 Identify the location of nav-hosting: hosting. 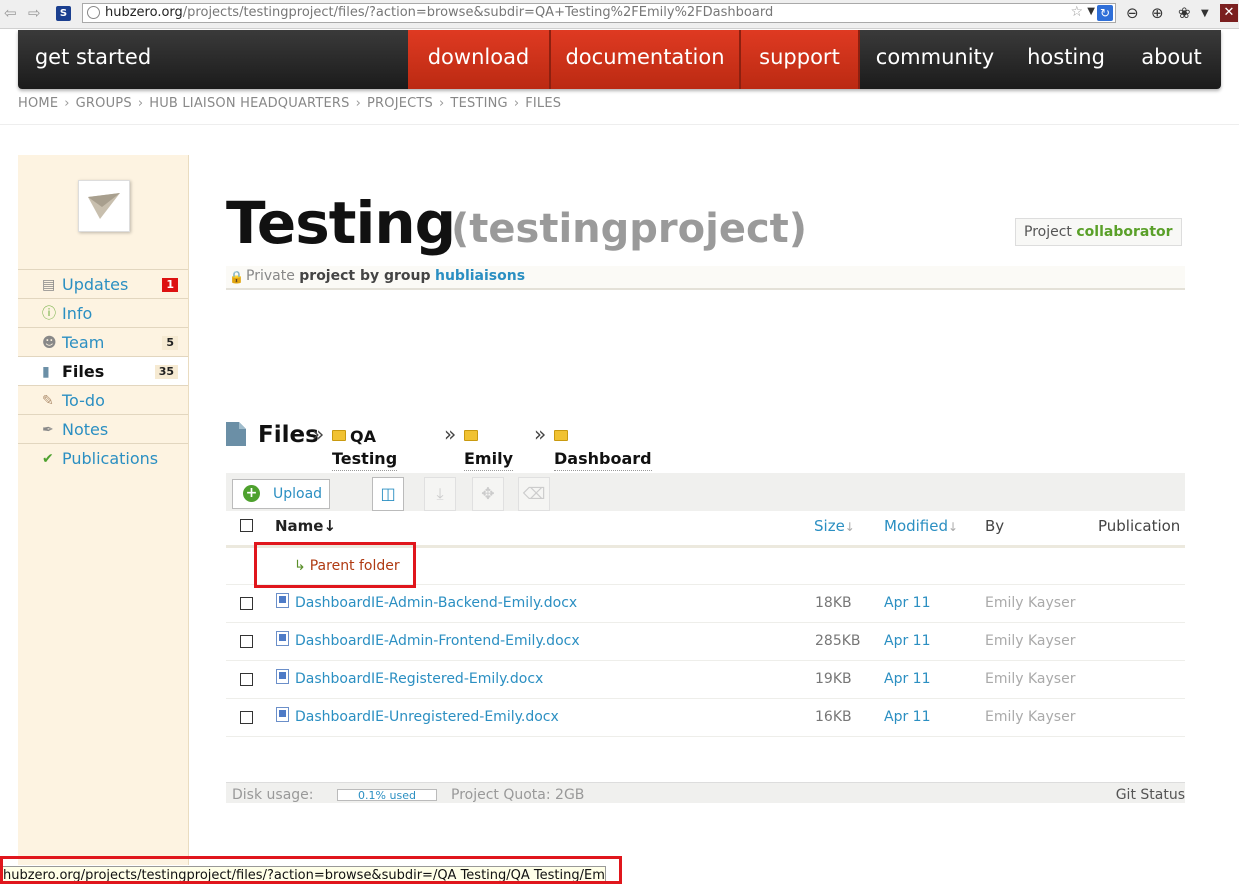
(1066, 59).